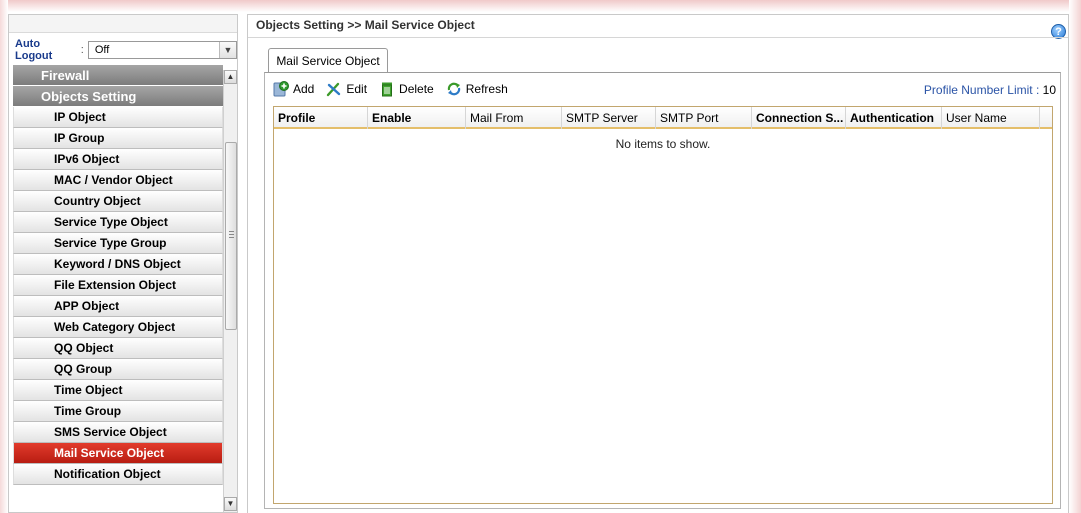  I want to click on sidebar-section-objects-setting: Objects Setting, so click(118, 96).